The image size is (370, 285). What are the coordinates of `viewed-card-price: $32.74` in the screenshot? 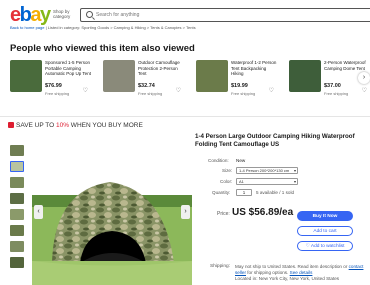 It's located at (146, 86).